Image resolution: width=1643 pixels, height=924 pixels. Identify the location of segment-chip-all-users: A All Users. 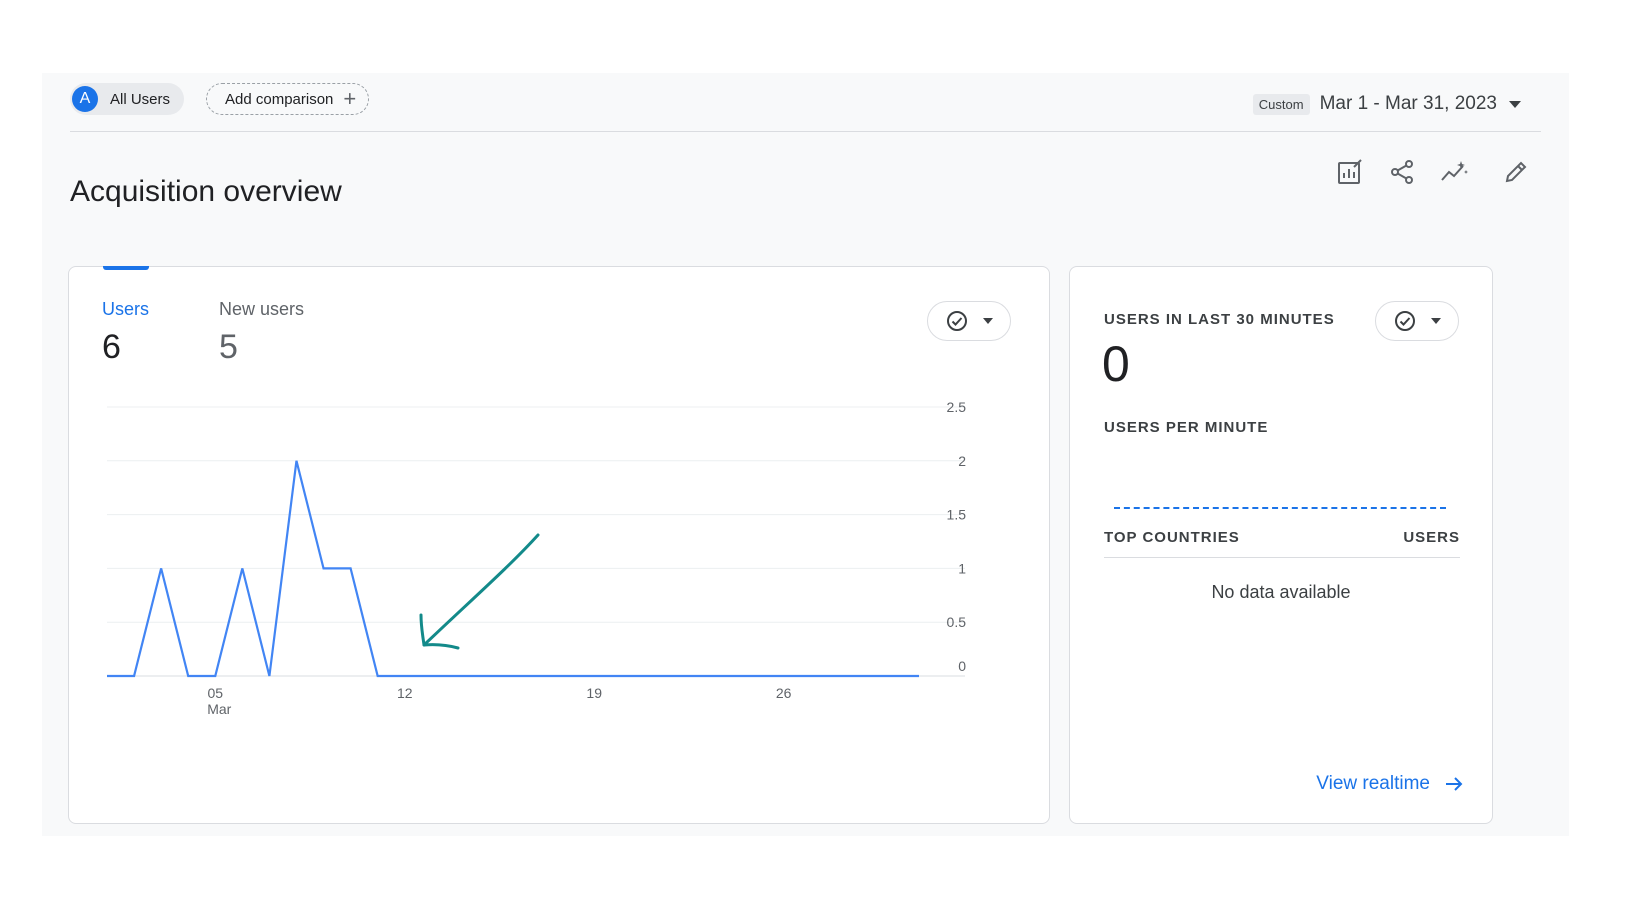
(127, 99).